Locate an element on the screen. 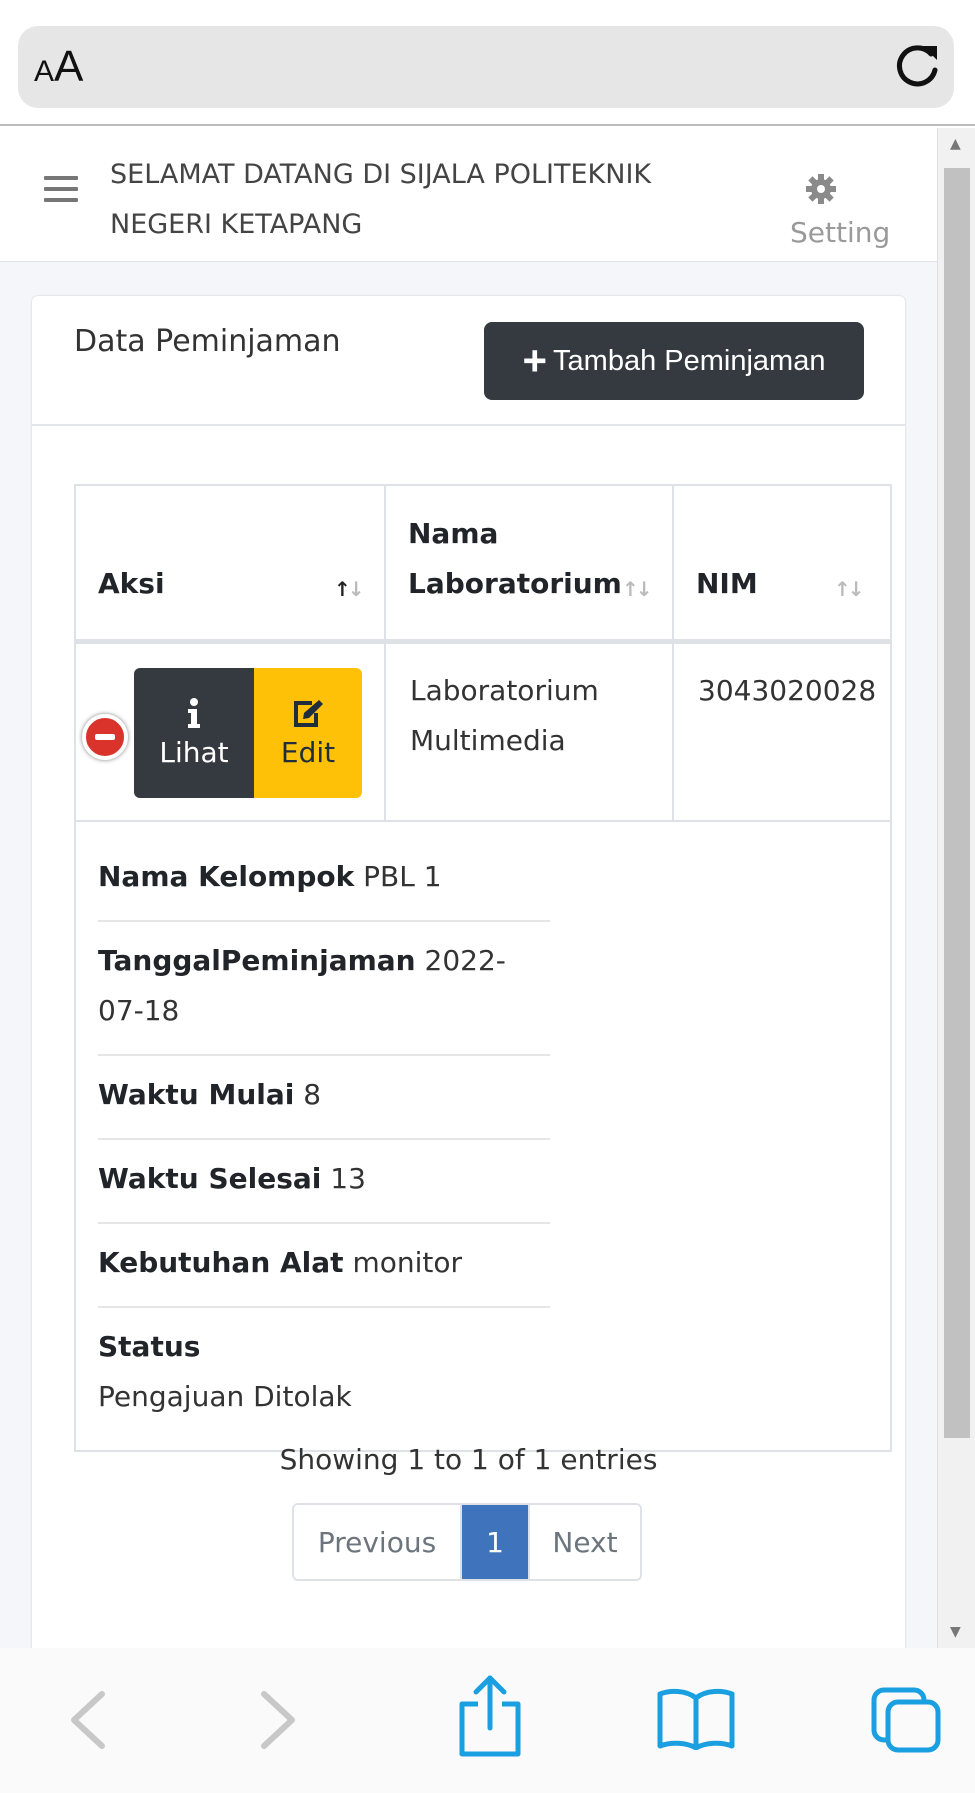 This screenshot has width=975, height=1793. detail-status: Status Pengajuan Ditolak is located at coordinates (324, 1374).